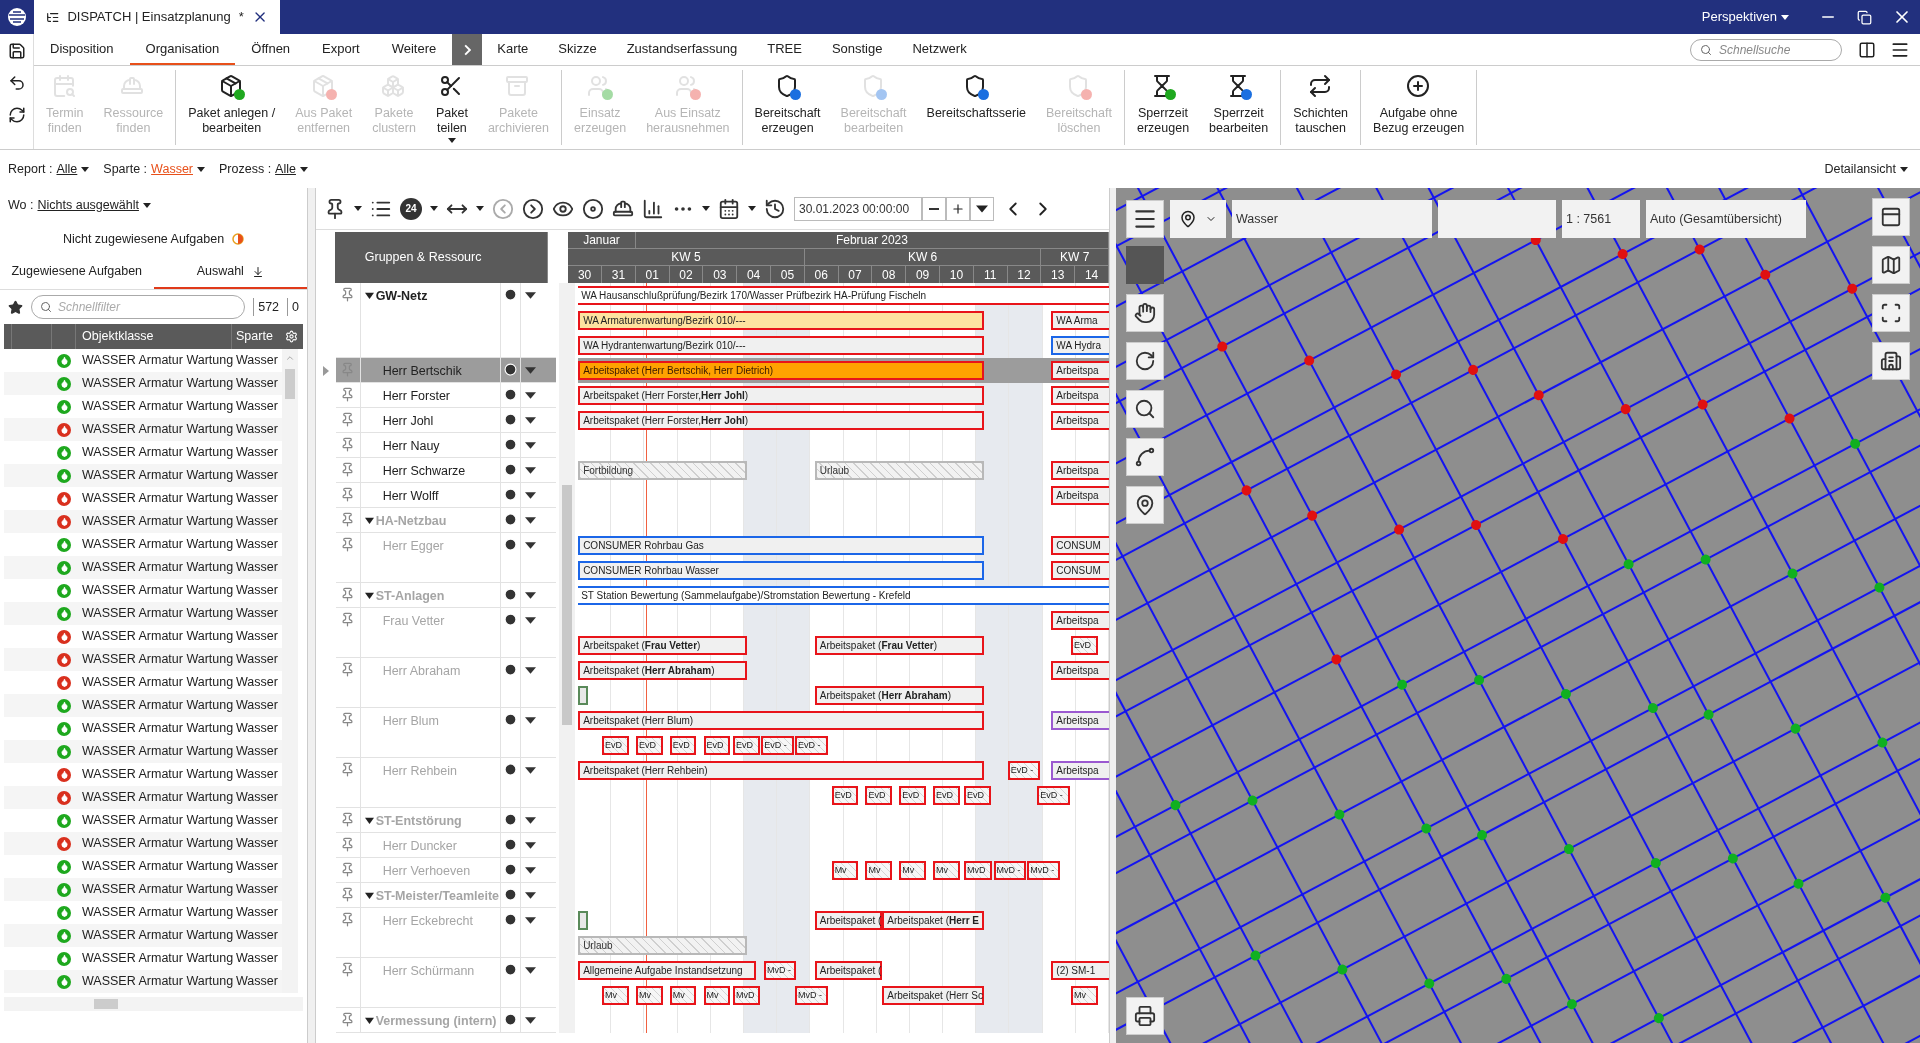 This screenshot has height=1043, width=1920. Describe the element at coordinates (663, 645) in the screenshot. I see `task-bar: Arbeitspaket (Frau Vetter)` at that location.